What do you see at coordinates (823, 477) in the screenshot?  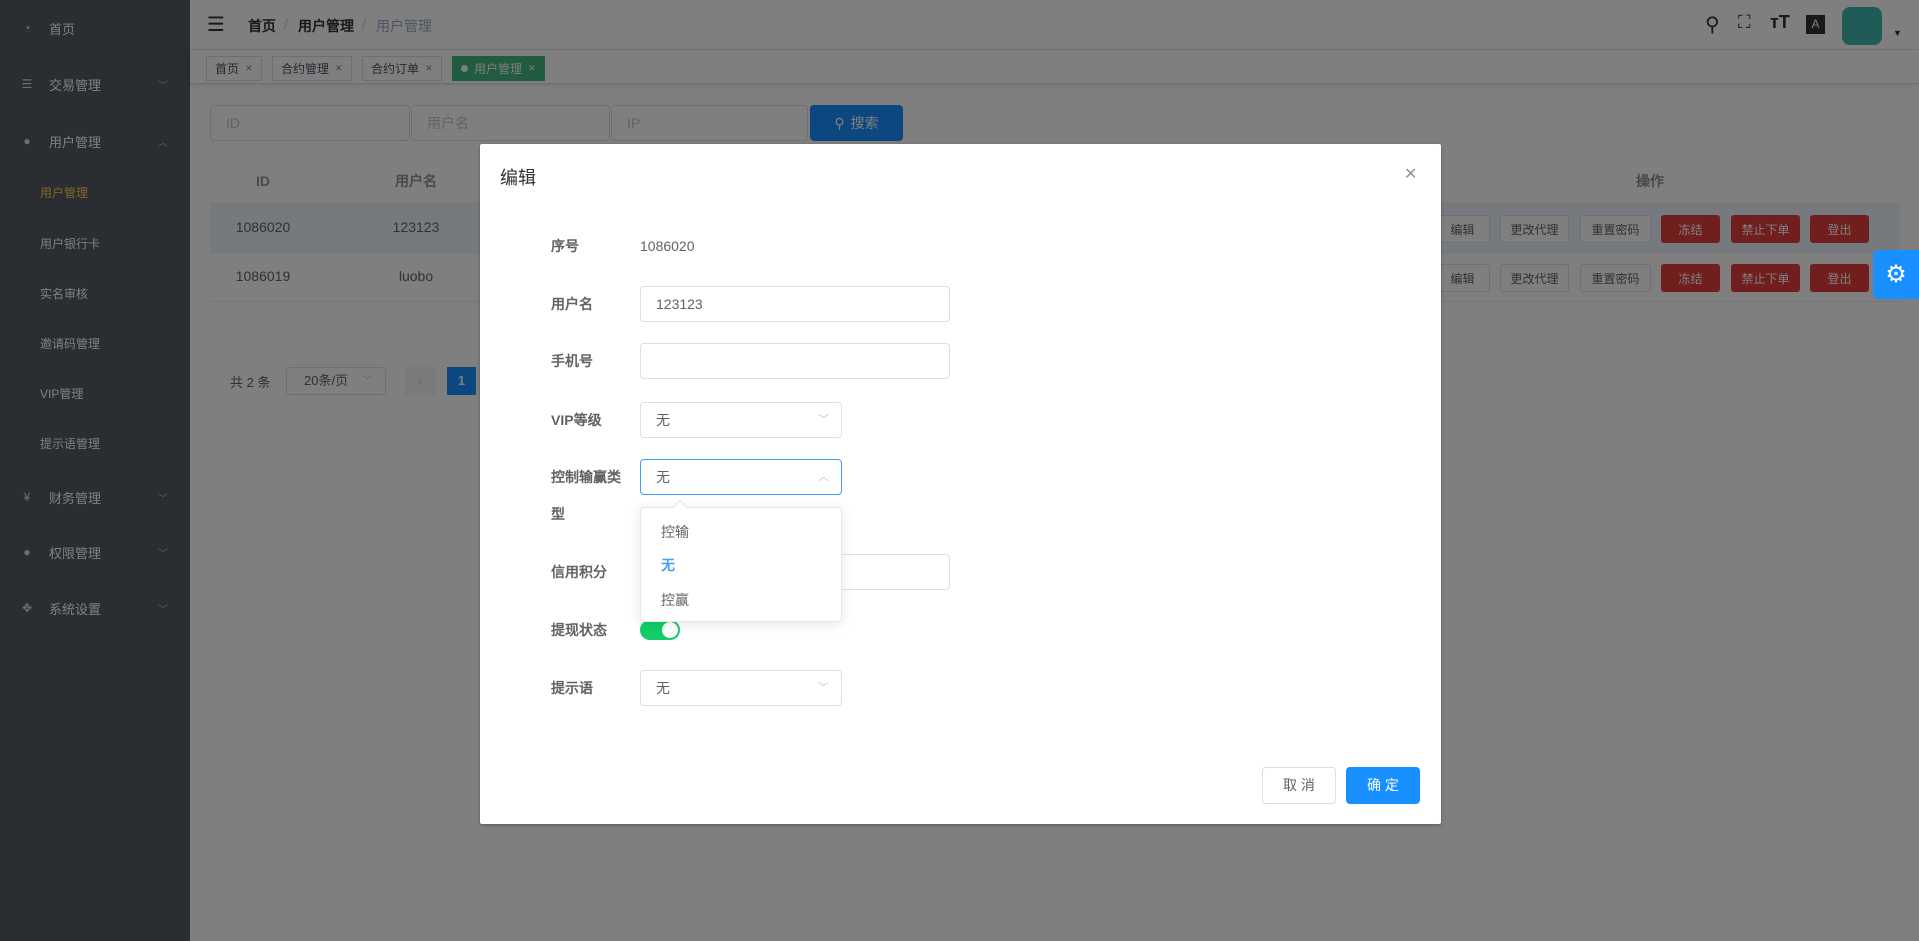 I see `chevron-up-icon: ︿` at bounding box center [823, 477].